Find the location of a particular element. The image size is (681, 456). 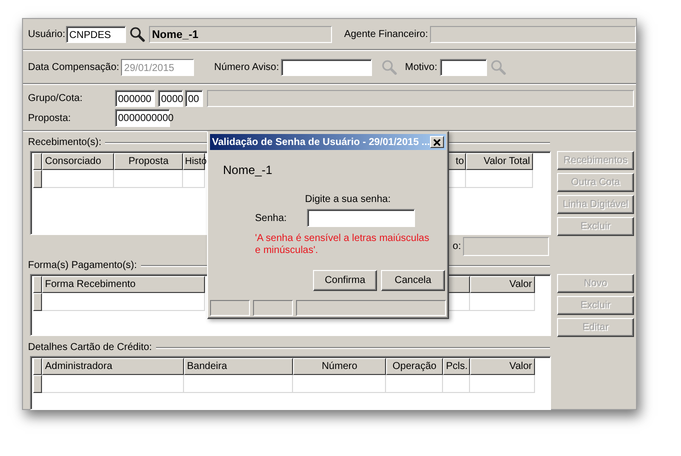

column-header: Proposta is located at coordinates (148, 161).